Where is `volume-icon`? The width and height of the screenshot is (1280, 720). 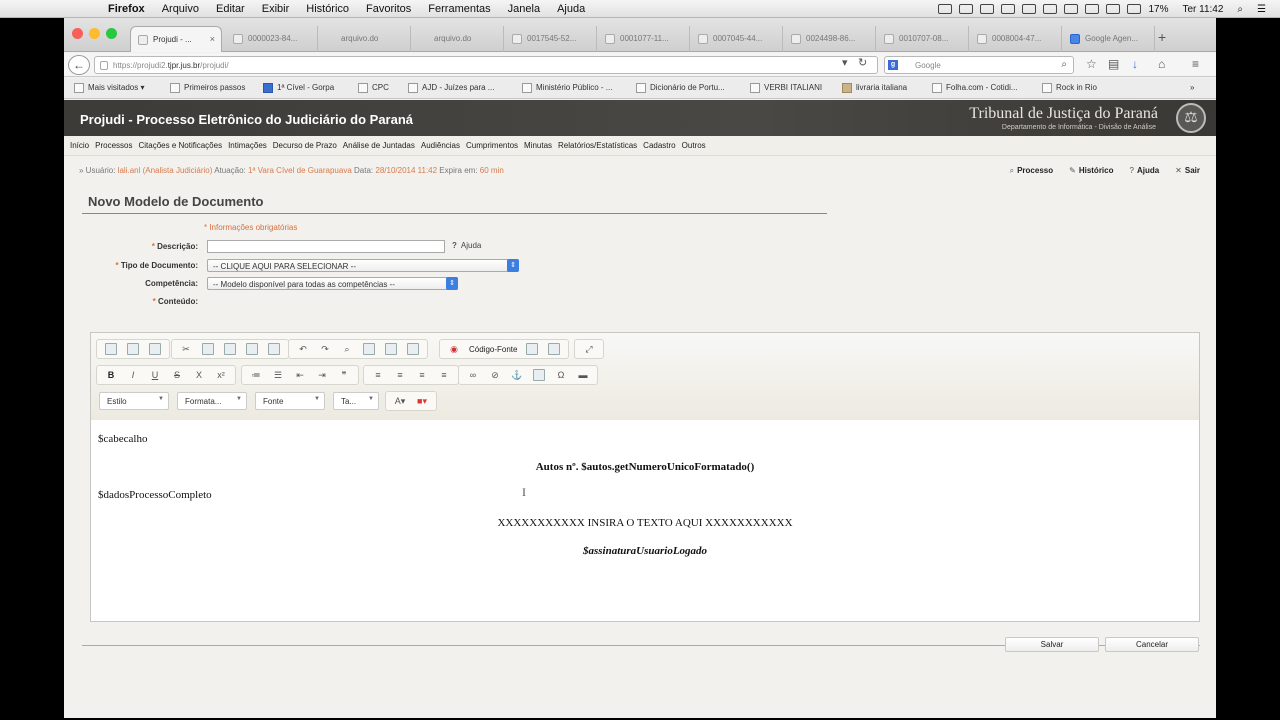 volume-icon is located at coordinates (1134, 9).